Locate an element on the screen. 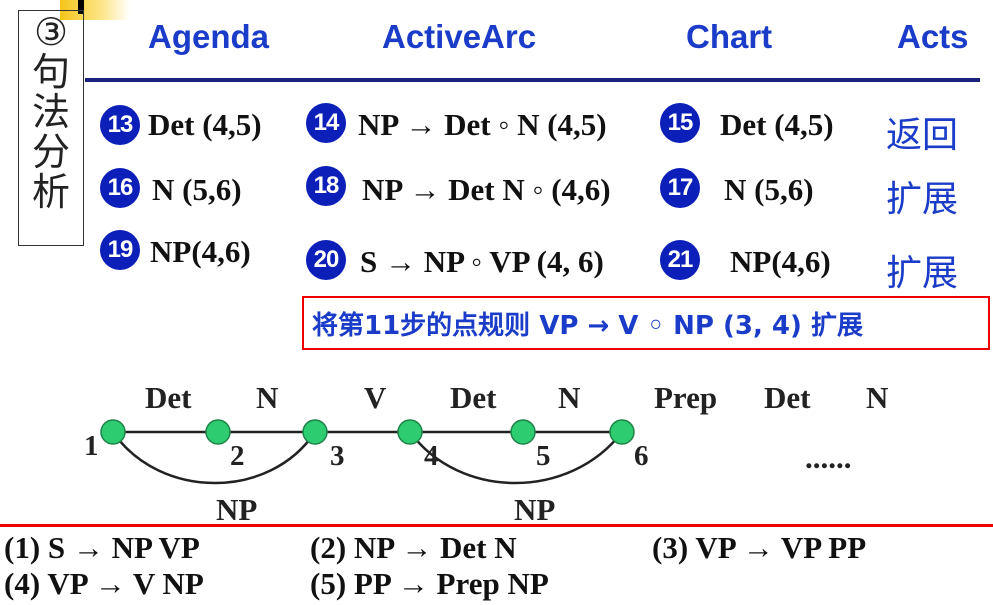 The height and width of the screenshot is (605, 993). rules-divider is located at coordinates (496, 525).